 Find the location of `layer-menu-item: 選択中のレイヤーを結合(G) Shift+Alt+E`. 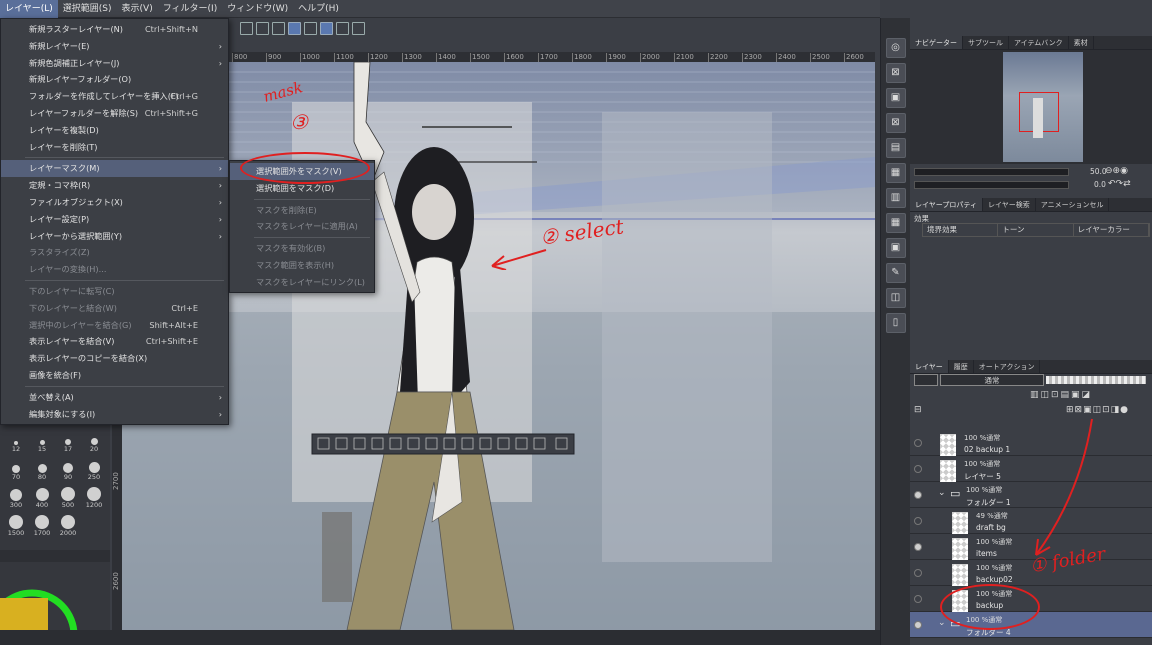

layer-menu-item: 選択中のレイヤーを結合(G) Shift+Alt+E is located at coordinates (114, 325).